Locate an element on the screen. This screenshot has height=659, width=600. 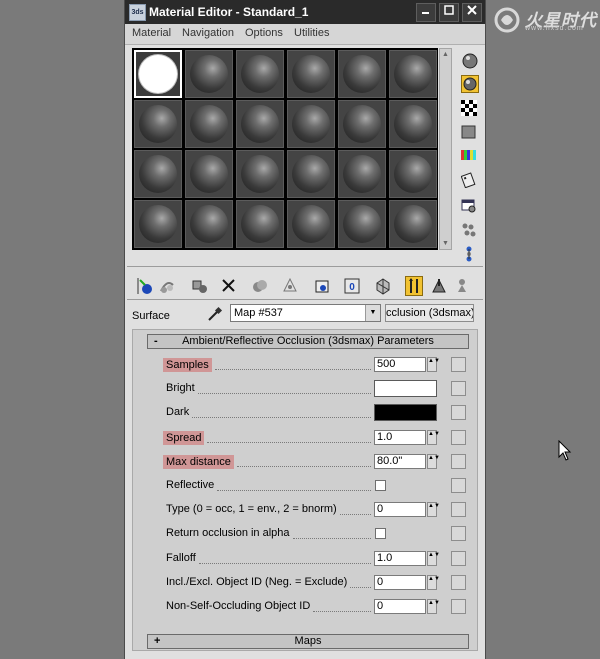
dark-map-button is located at coordinates (458, 412).